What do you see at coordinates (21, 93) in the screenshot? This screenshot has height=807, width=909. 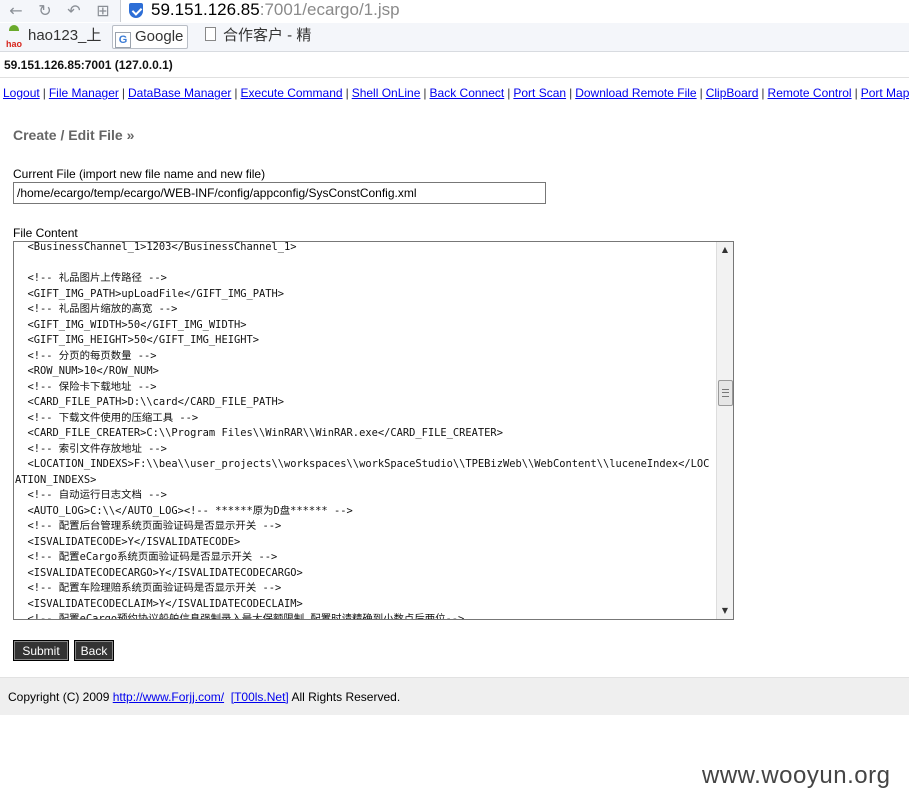 I see `menu-logout: Logout` at bounding box center [21, 93].